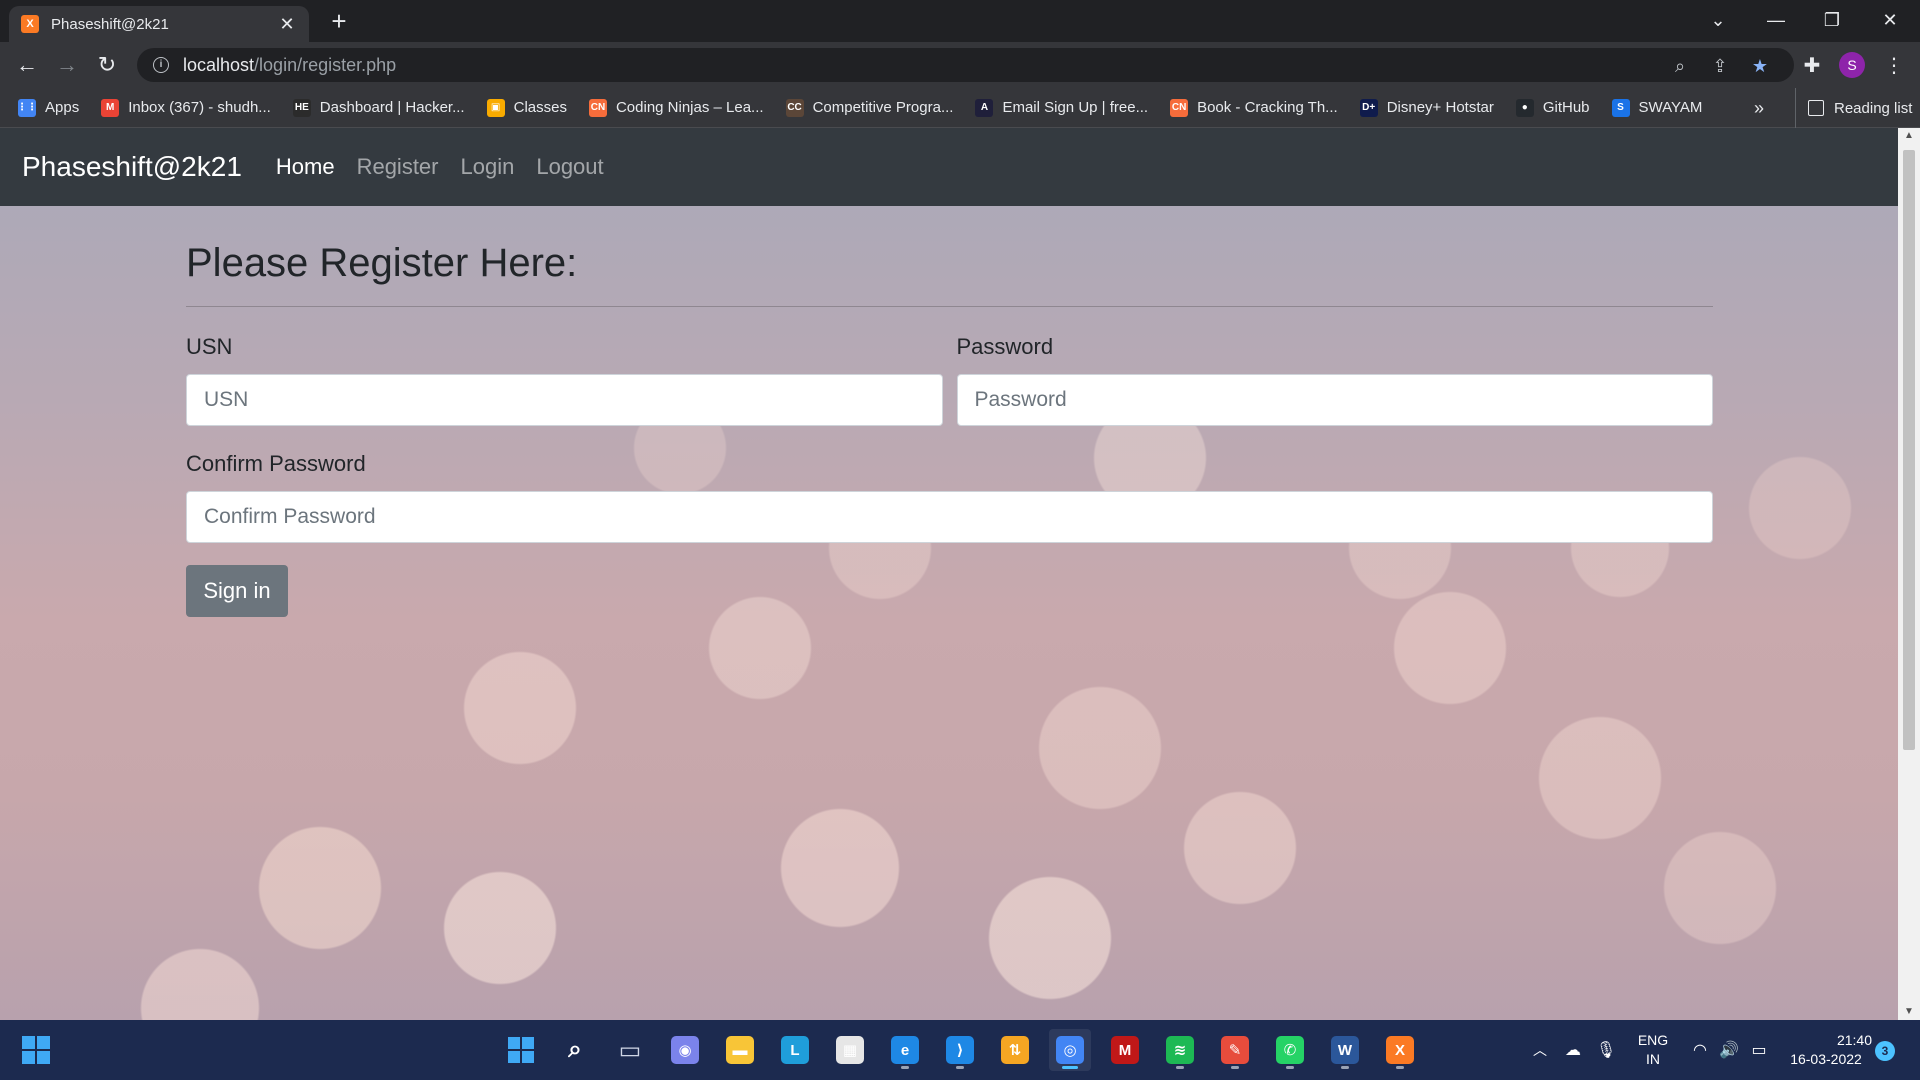  What do you see at coordinates (37, 1051) in the screenshot?
I see `windows-start-icon` at bounding box center [37, 1051].